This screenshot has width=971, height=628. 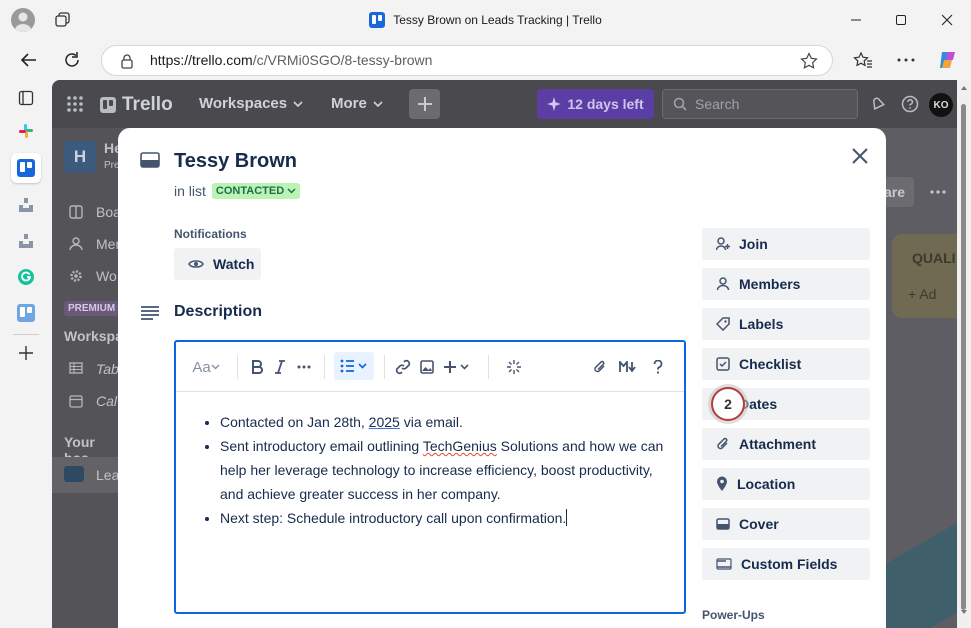 What do you see at coordinates (760, 104) in the screenshot?
I see `search-input: Search` at bounding box center [760, 104].